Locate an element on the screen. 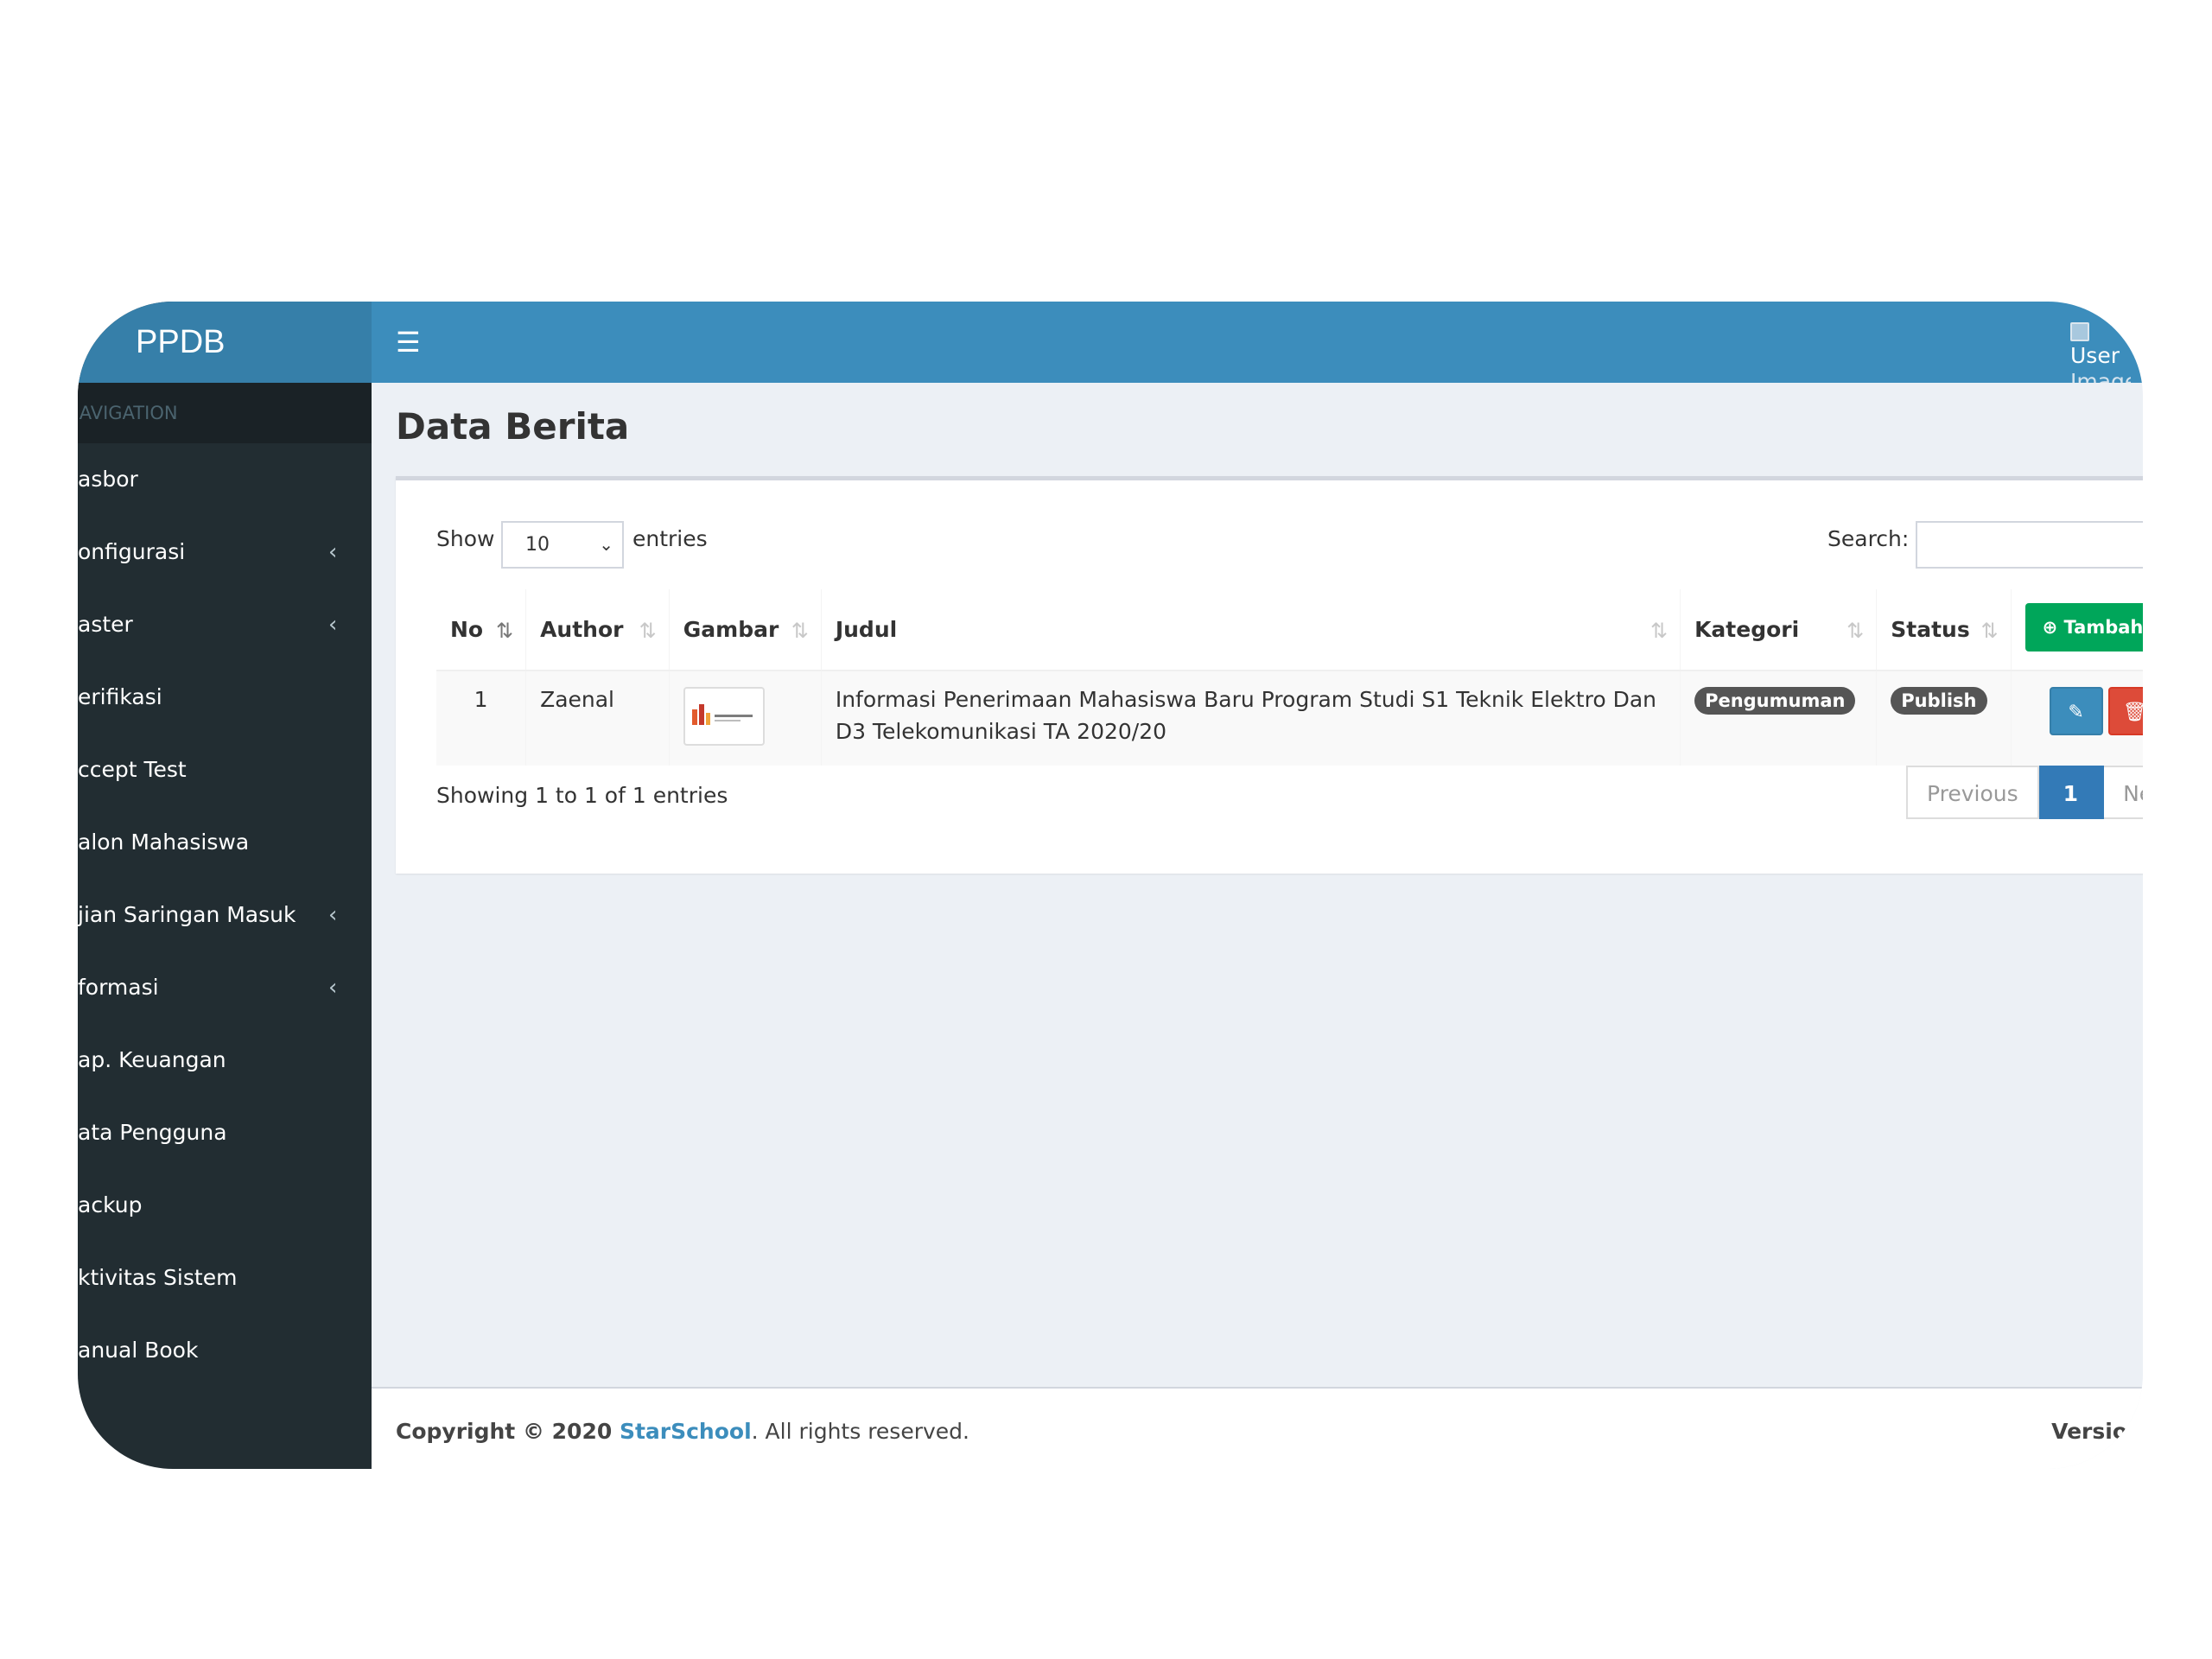 This screenshot has height=1659, width=2212. copyright-prefix: Copyright © 2020 is located at coordinates (508, 1431).